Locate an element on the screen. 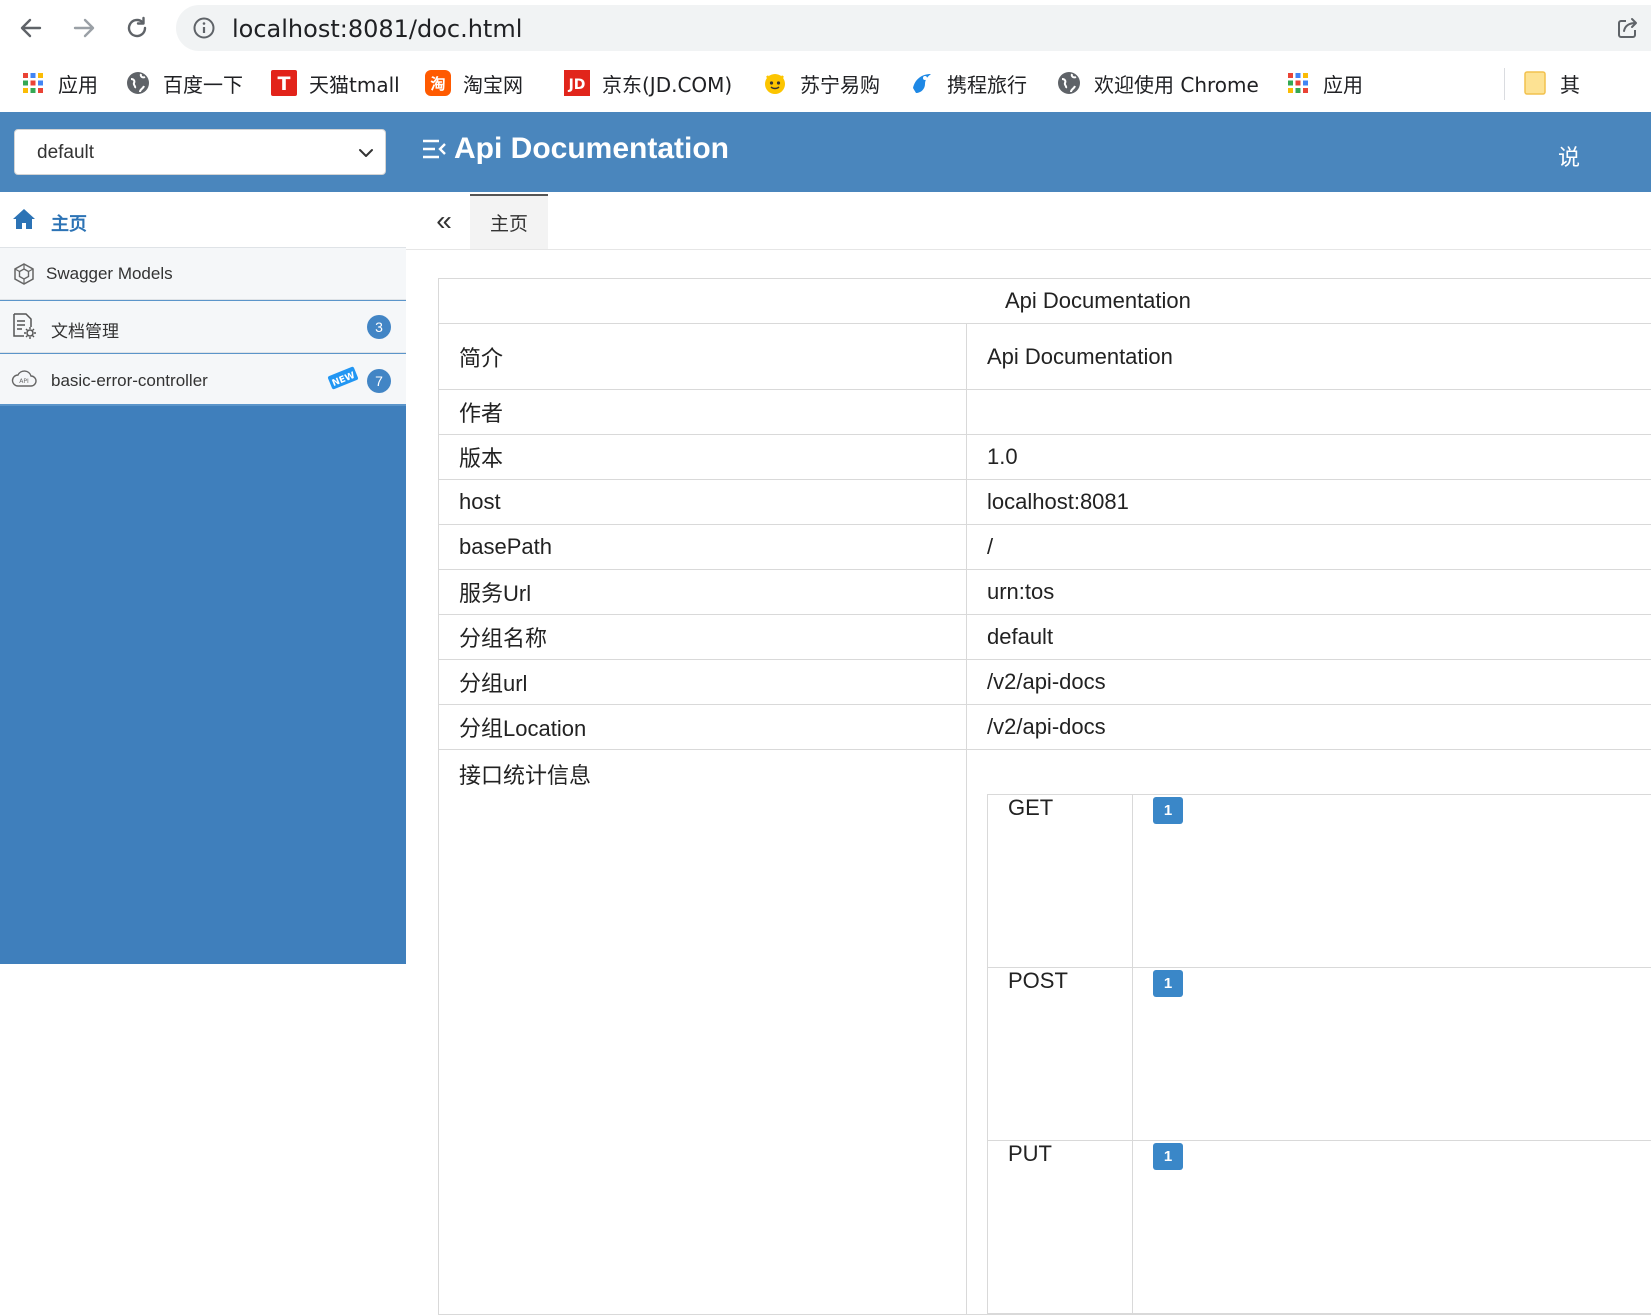 The image size is (1651, 1315). bookmark-label: 淘宝网 is located at coordinates (493, 83).